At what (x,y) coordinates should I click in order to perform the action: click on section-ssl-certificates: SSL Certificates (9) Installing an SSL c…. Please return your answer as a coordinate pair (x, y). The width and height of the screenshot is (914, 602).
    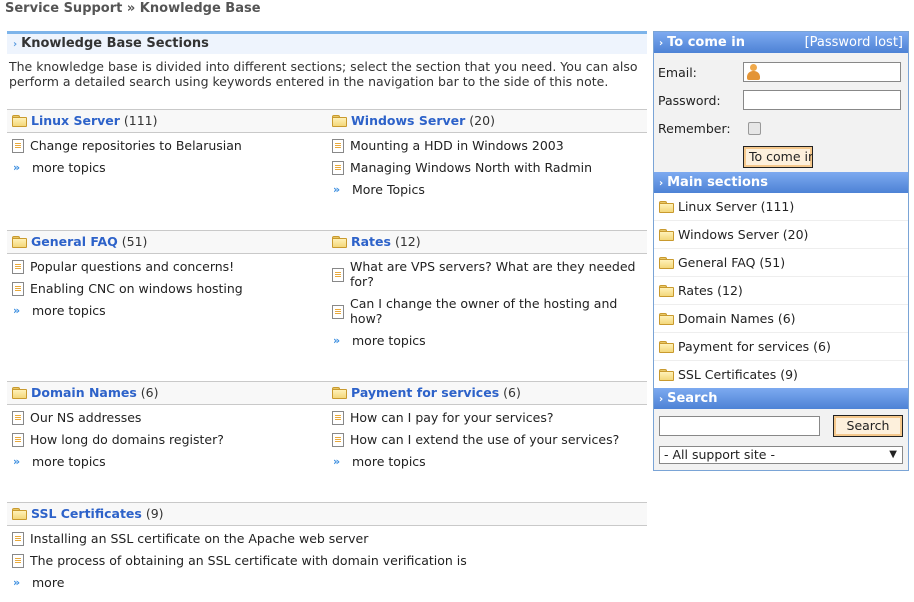
    Looking at the image, I should click on (327, 552).